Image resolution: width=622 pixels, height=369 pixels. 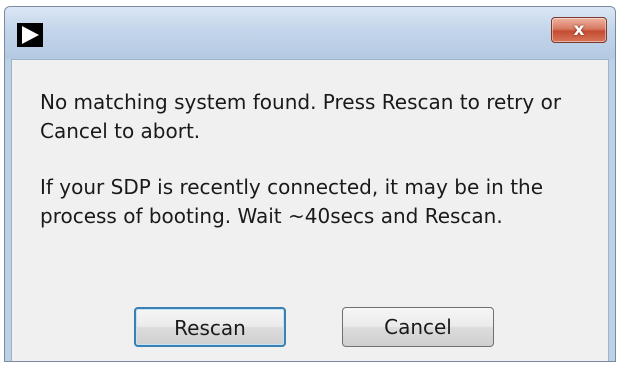 I want to click on rescan-button: Rescan, so click(x=210, y=327).